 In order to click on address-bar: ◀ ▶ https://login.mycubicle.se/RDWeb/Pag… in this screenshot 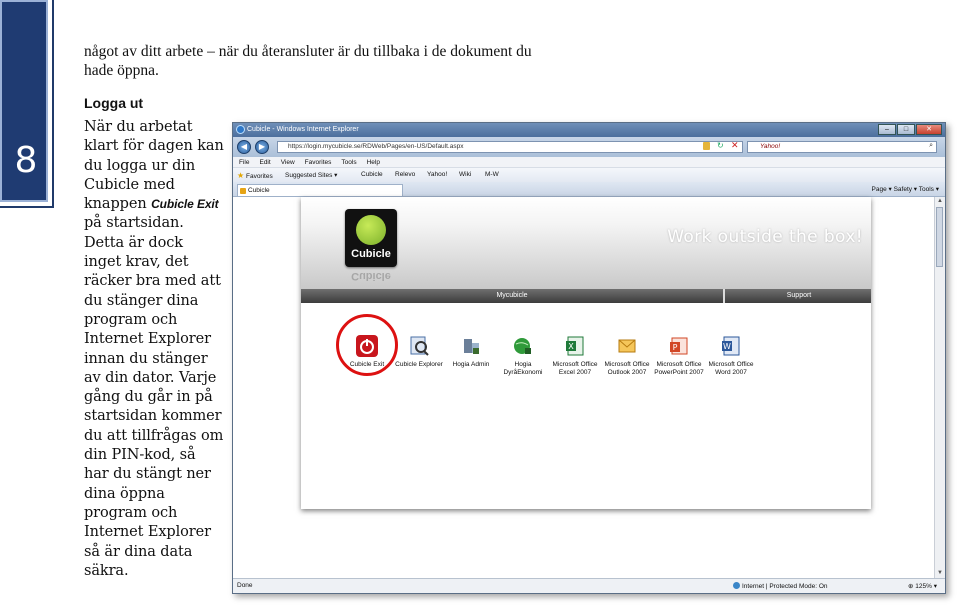, I will do `click(589, 147)`.